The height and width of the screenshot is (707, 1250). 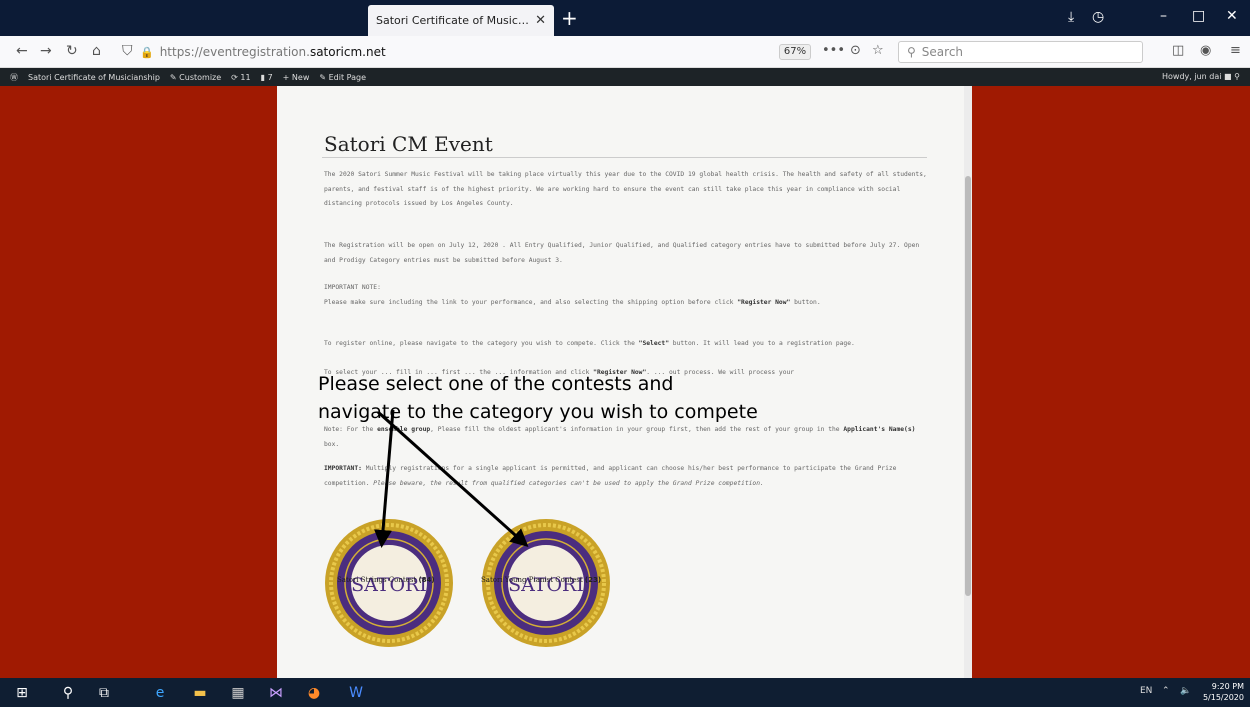 I want to click on edge-icon: e, so click(x=160, y=692).